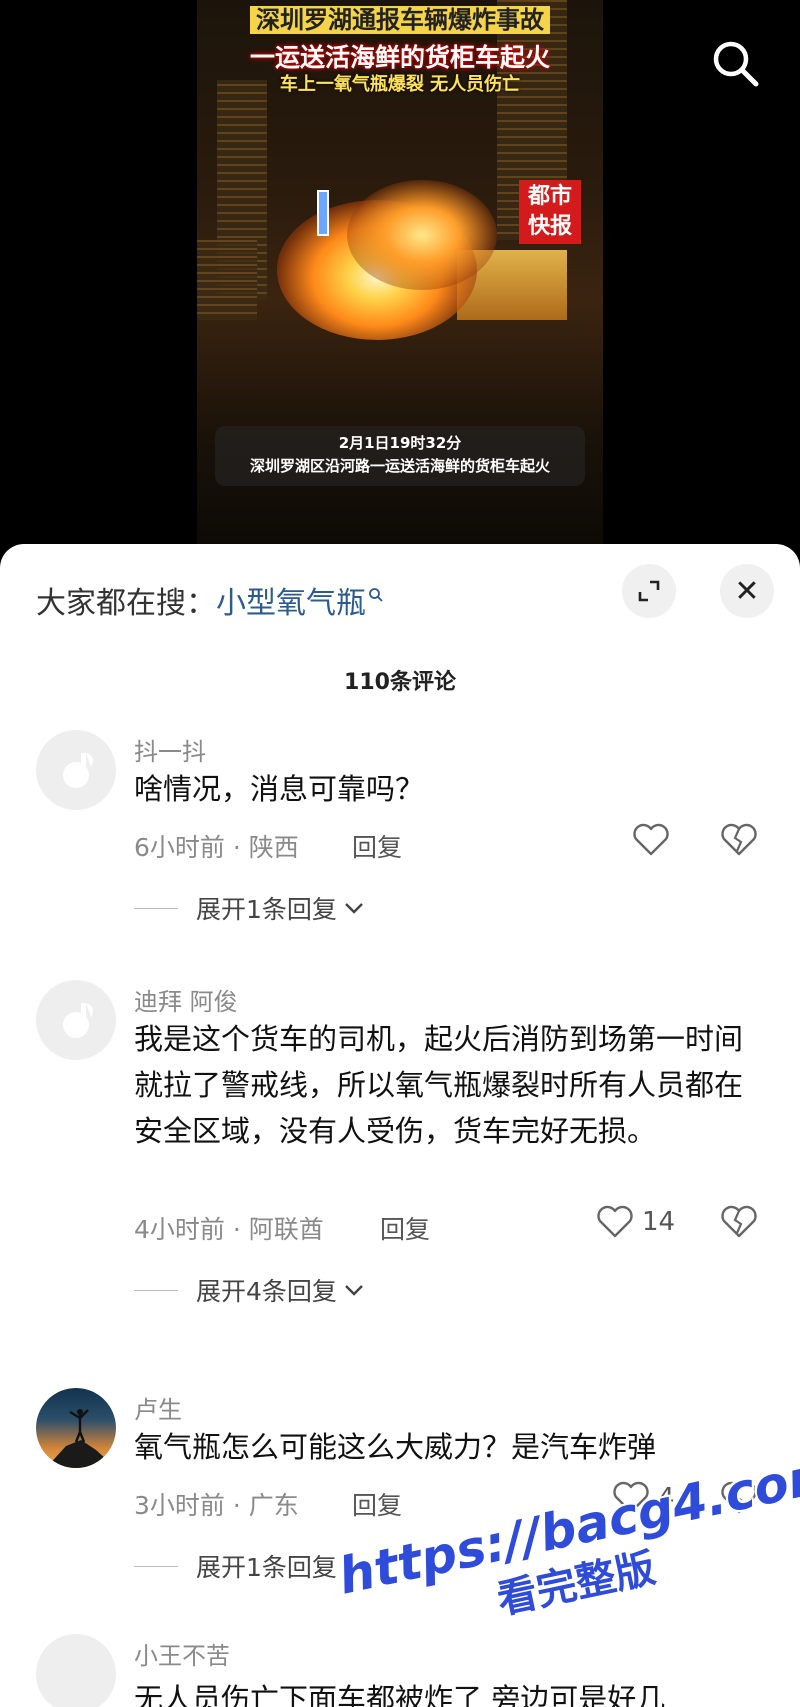  What do you see at coordinates (422, 235) in the screenshot?
I see `fire-glow` at bounding box center [422, 235].